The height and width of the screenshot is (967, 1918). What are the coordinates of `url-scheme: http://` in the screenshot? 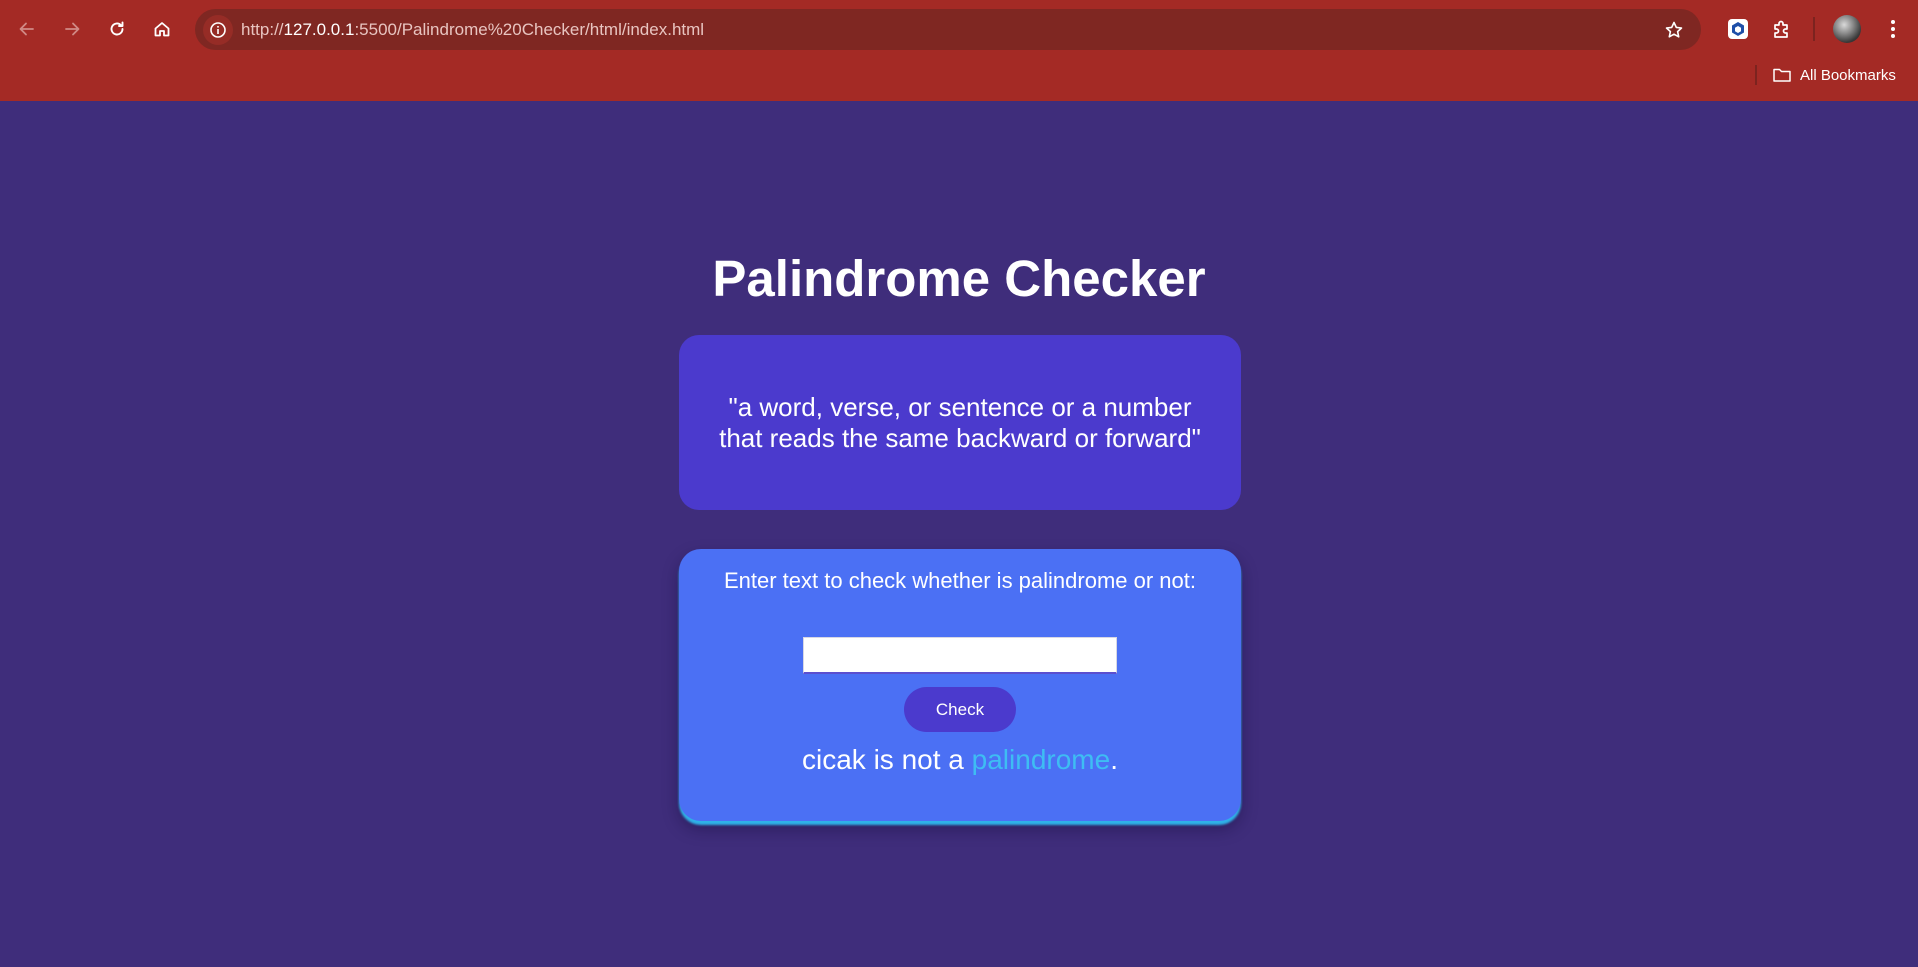 It's located at (262, 29).